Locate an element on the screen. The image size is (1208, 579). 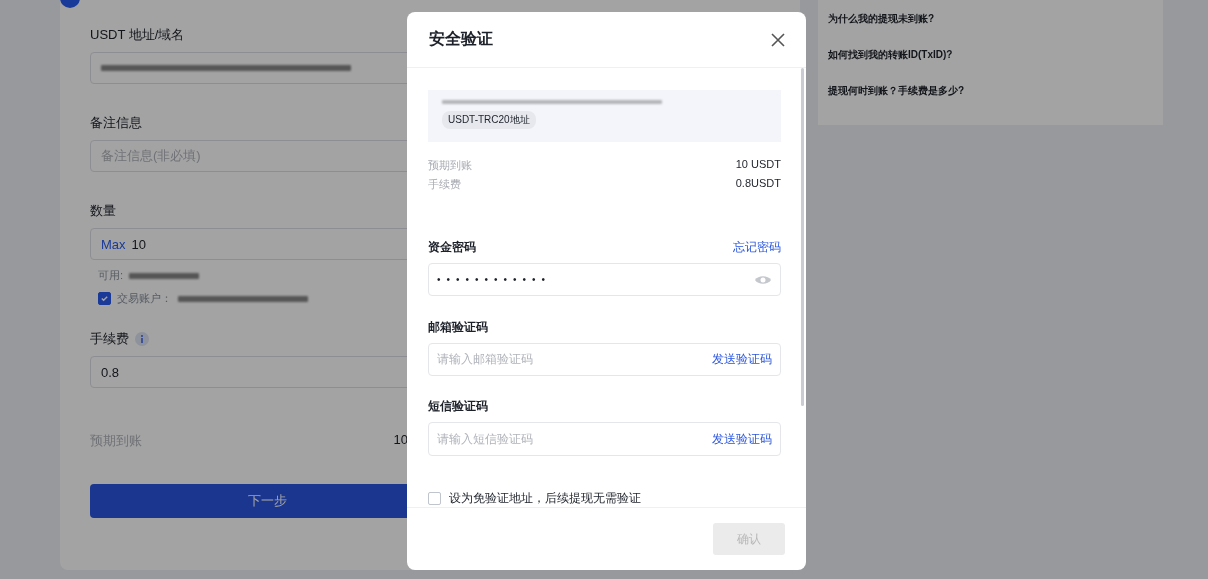
summary-label: 手续费 is located at coordinates (444, 185).